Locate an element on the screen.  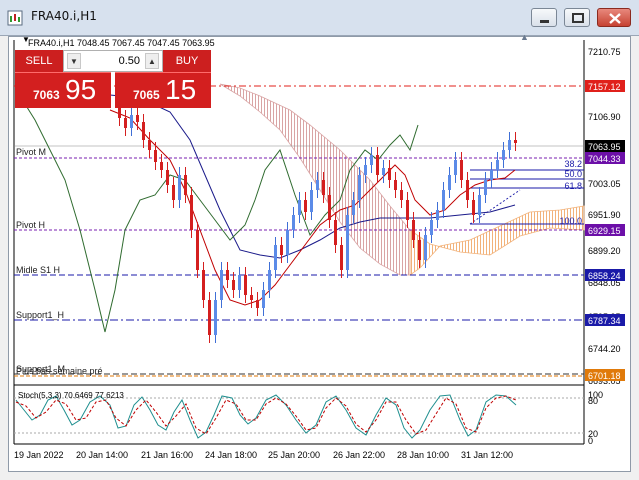
stoch-axis: 100 80 20 0 is located at coordinates (595, 418).